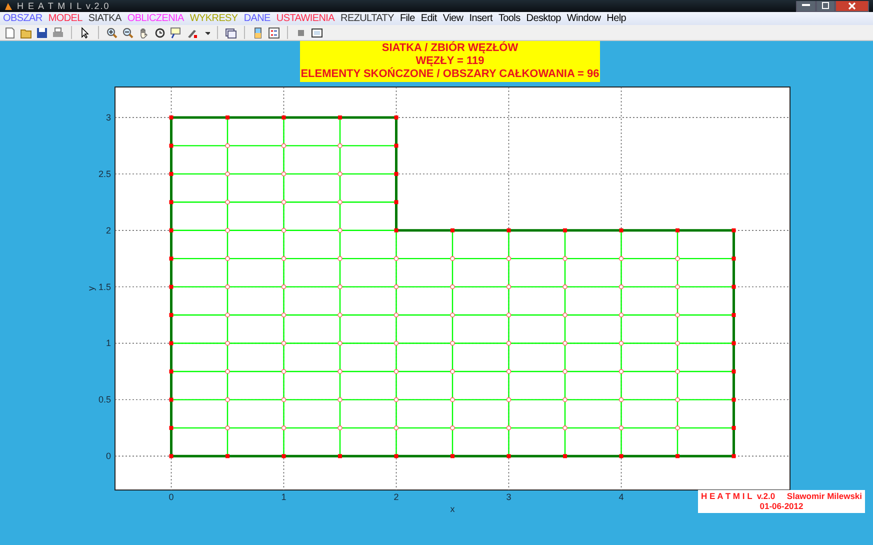 This screenshot has height=545, width=873. Describe the element at coordinates (91, 288) in the screenshot. I see `axis-label: y` at that location.